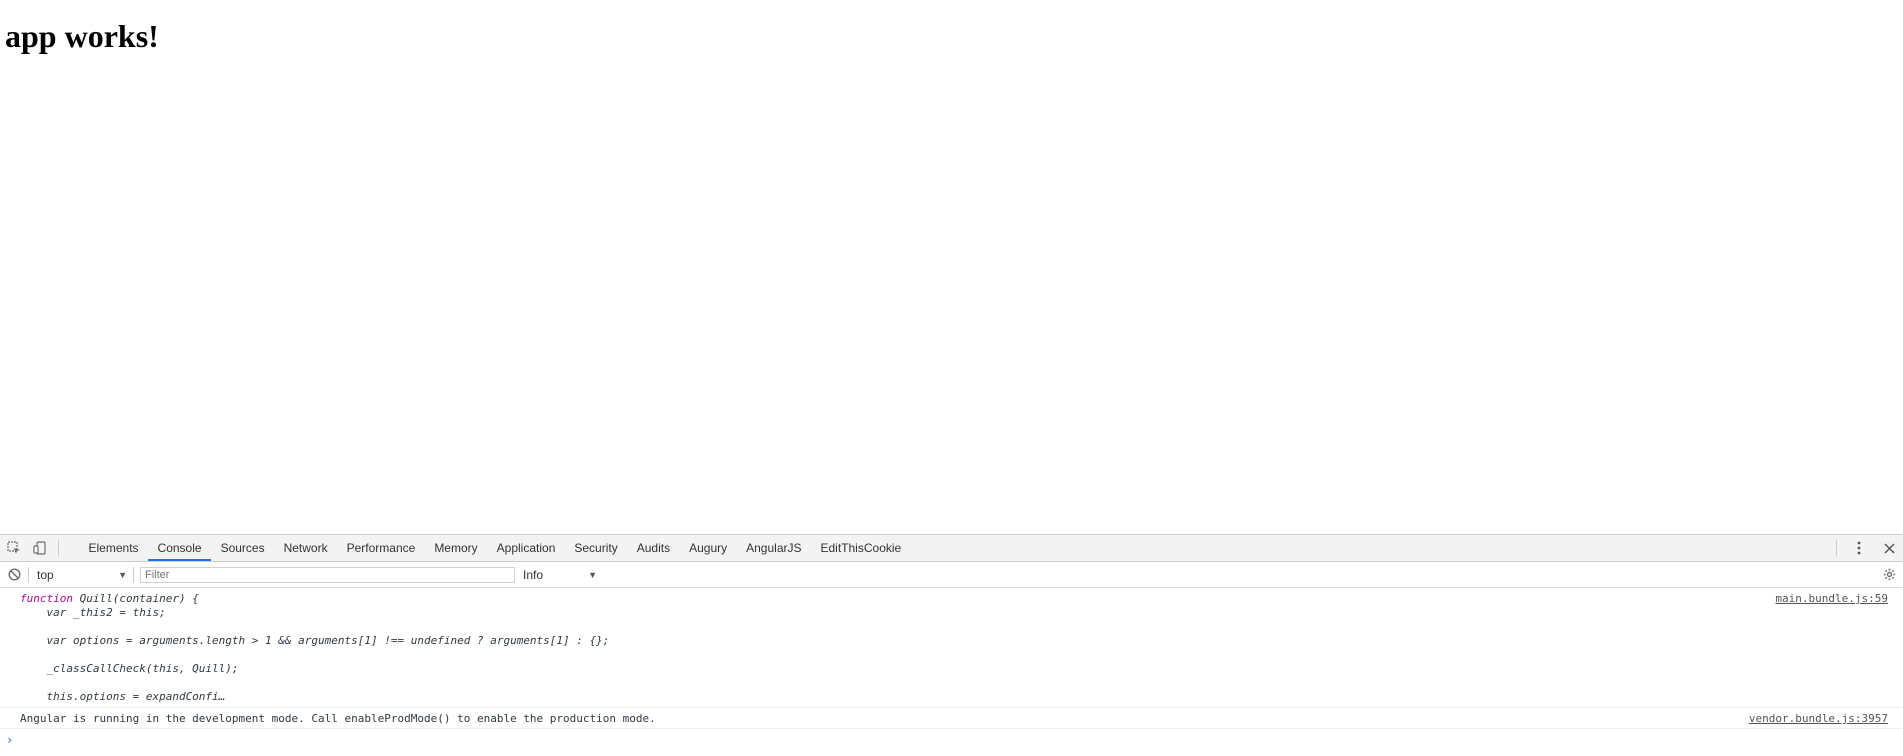  Describe the element at coordinates (1831, 598) in the screenshot. I see `message-source-link: main.bundle.js:59` at that location.